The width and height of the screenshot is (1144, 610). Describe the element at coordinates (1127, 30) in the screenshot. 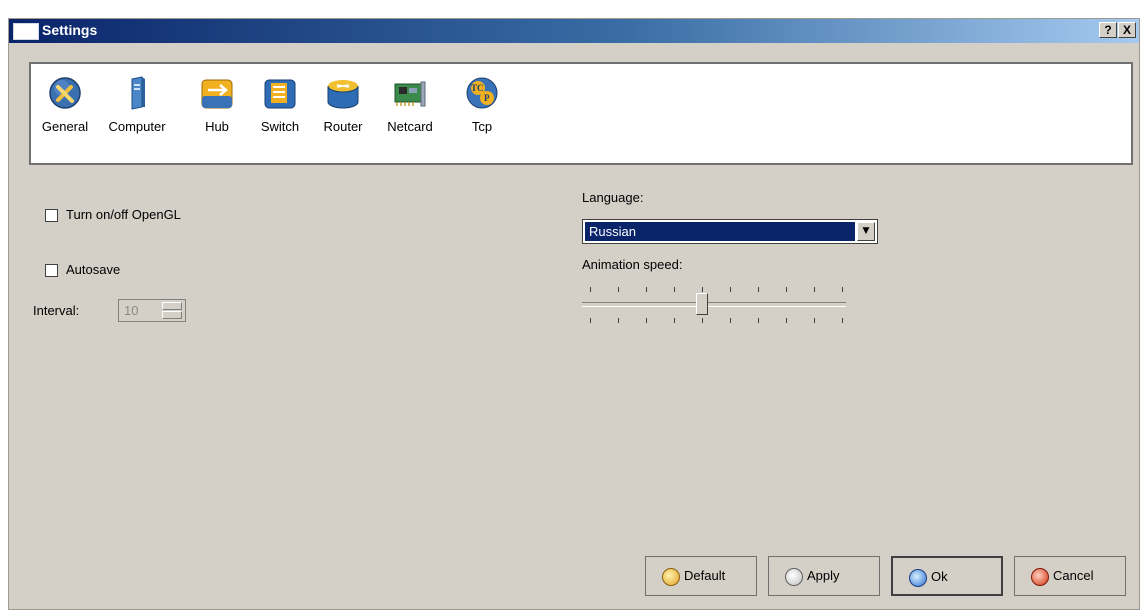

I see `close-button: X` at that location.